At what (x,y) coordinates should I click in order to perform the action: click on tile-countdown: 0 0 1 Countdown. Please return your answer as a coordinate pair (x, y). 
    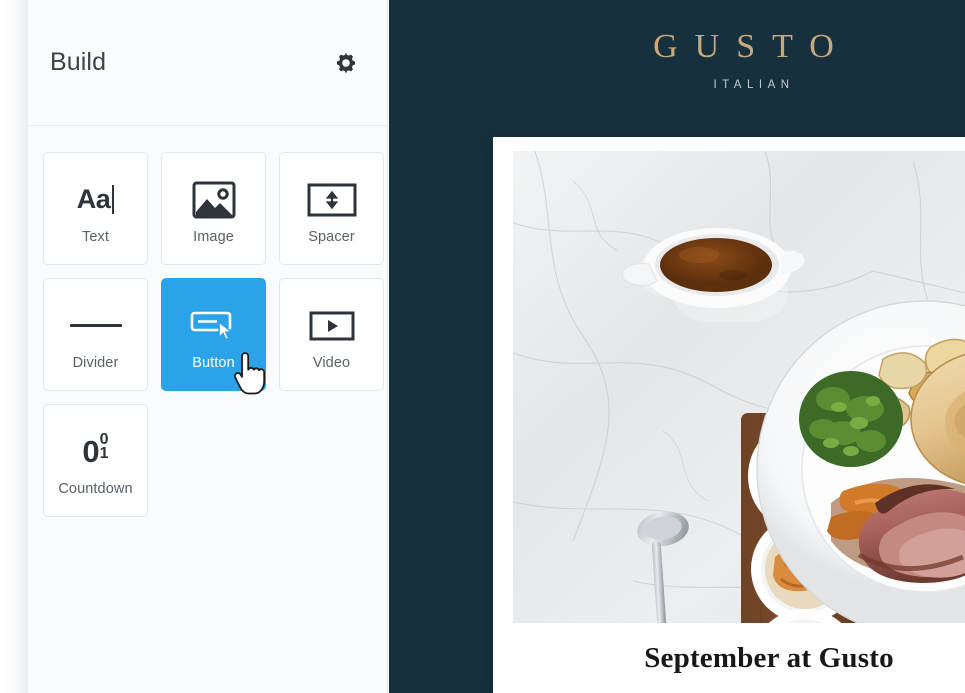
    Looking at the image, I should click on (95, 460).